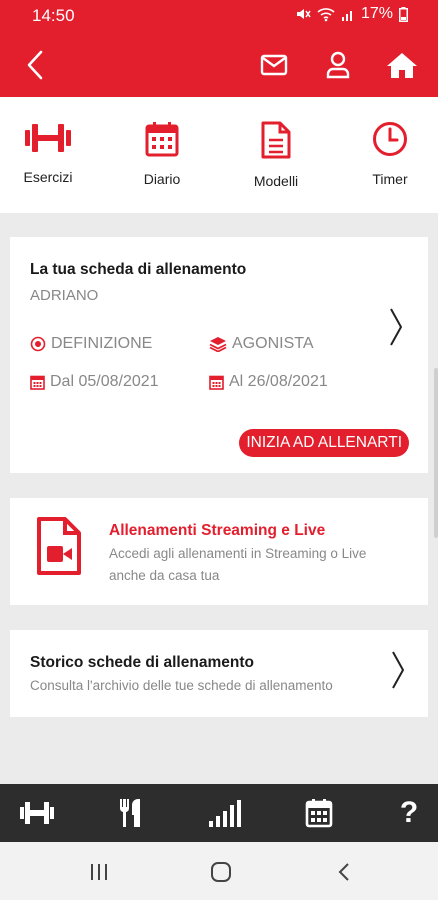 The image size is (438, 900). I want to click on bottom-nav-nutrition, so click(131, 813).